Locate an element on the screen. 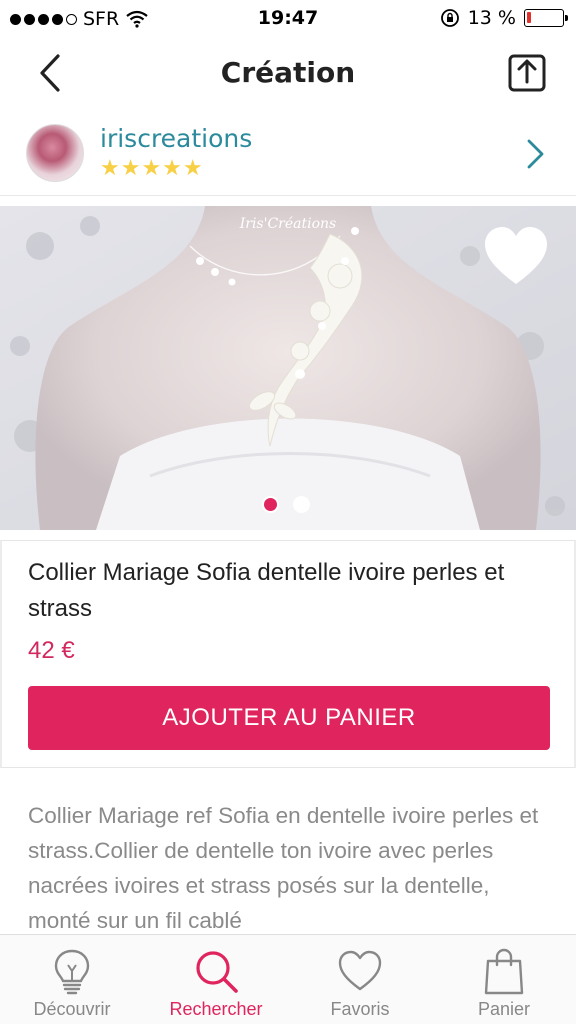 The image size is (576, 1024). search-icon is located at coordinates (217, 972).